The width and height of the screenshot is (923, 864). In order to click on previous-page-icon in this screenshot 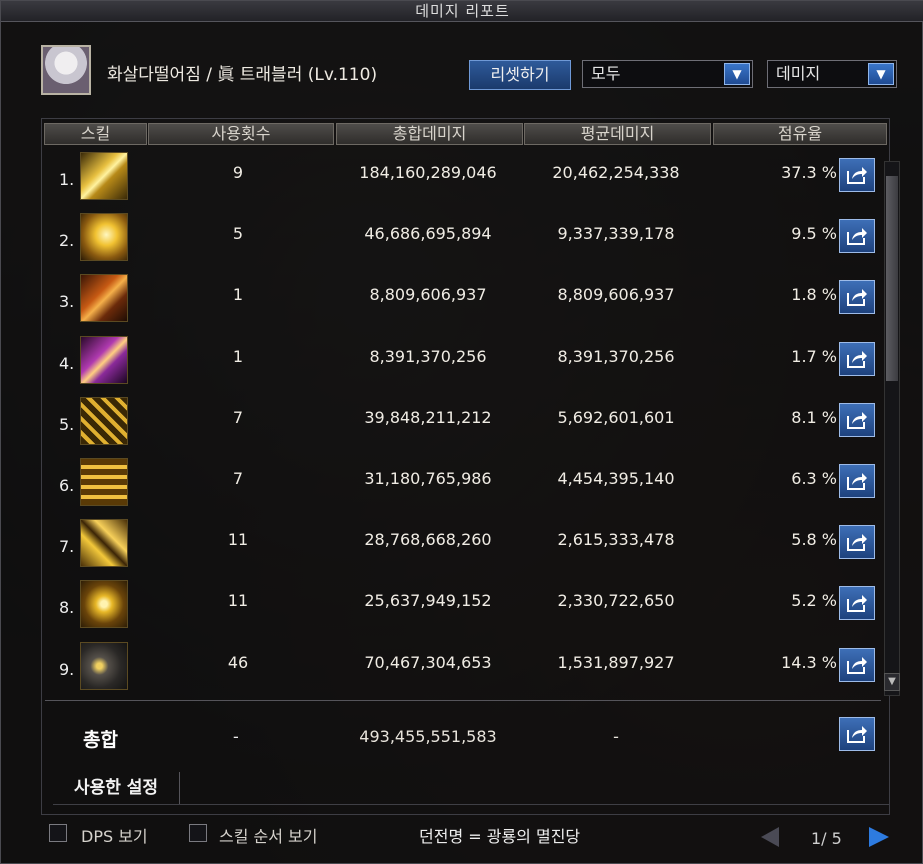, I will do `click(770, 837)`.